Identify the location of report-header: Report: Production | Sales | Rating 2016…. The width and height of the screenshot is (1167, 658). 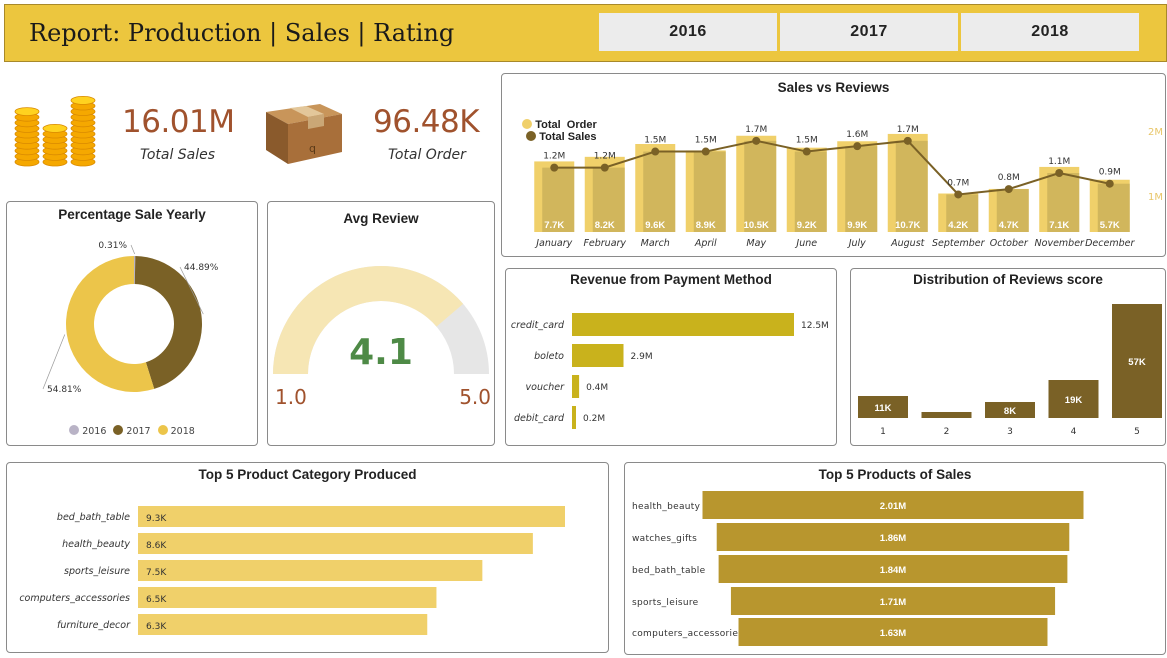
(585, 33).